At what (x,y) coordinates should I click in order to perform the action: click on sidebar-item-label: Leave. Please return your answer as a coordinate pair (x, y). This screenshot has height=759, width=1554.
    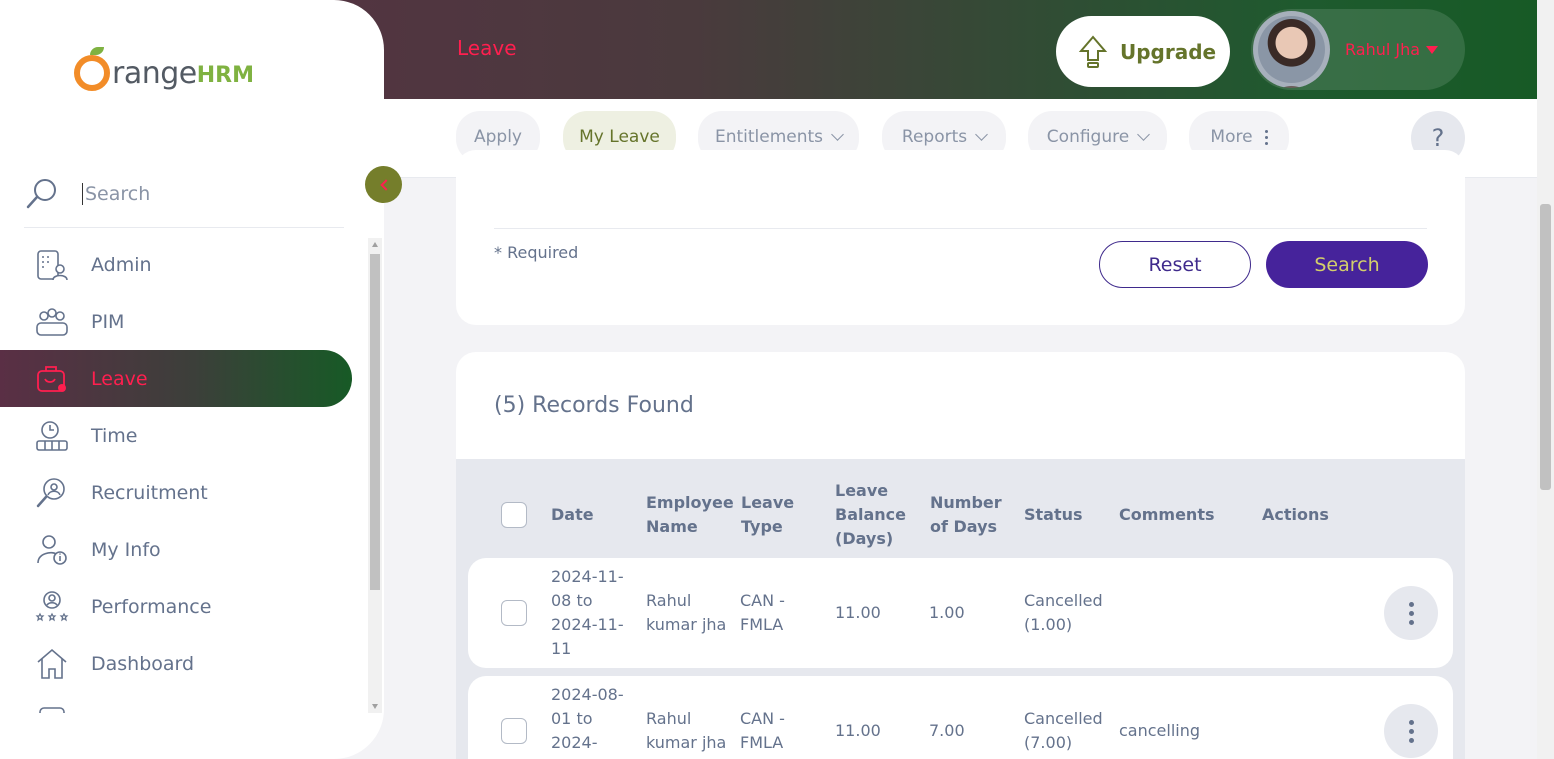
    Looking at the image, I should click on (119, 378).